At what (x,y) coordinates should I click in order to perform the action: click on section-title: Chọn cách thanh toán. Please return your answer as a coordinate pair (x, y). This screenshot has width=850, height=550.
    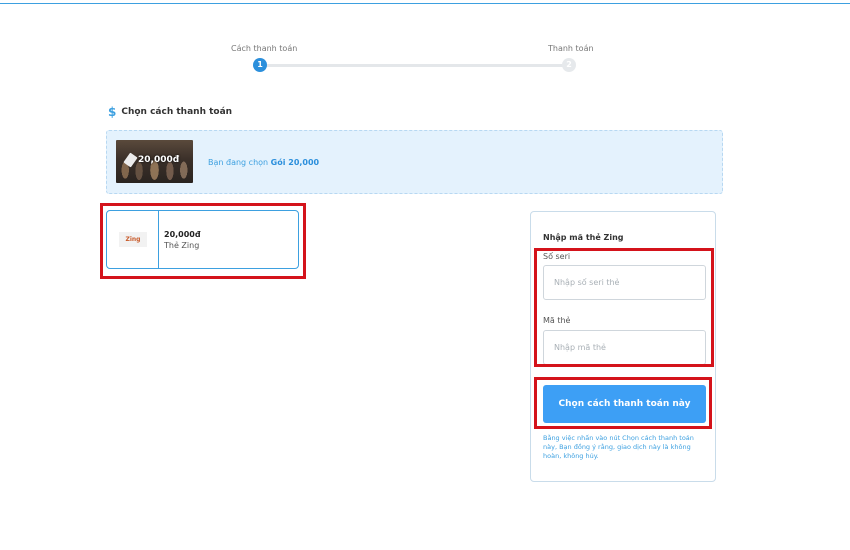
    Looking at the image, I should click on (177, 112).